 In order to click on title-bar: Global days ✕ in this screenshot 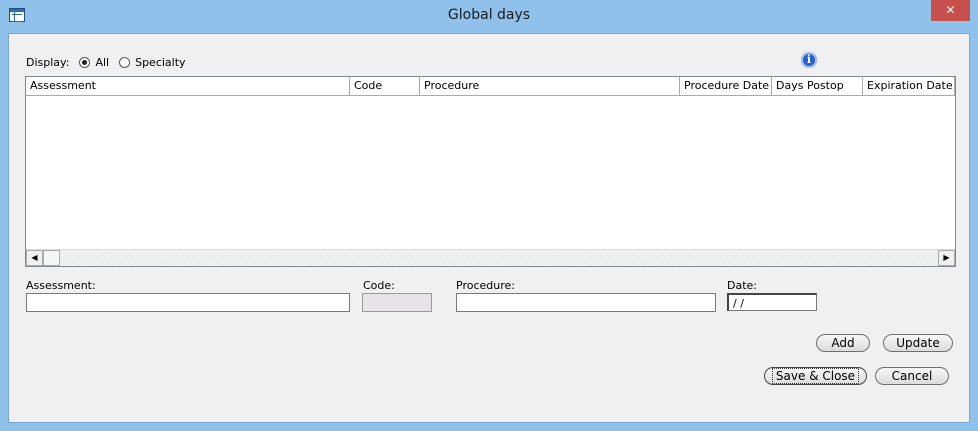, I will do `click(489, 16)`.